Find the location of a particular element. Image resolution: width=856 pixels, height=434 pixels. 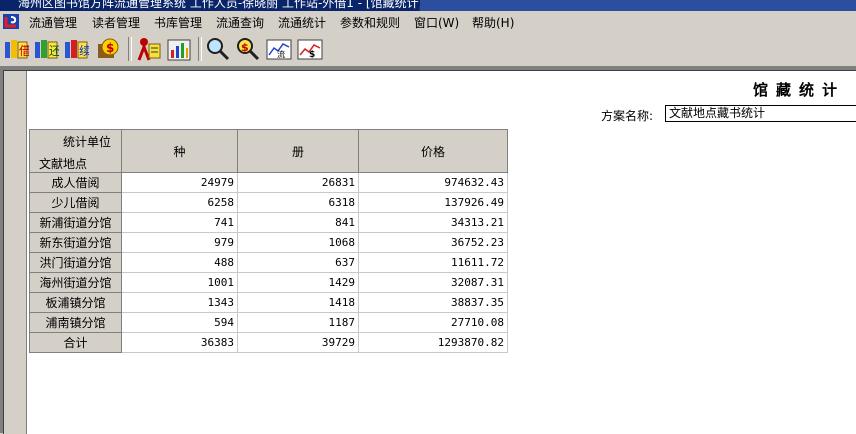

cell-price: 974632.43 is located at coordinates (433, 182).